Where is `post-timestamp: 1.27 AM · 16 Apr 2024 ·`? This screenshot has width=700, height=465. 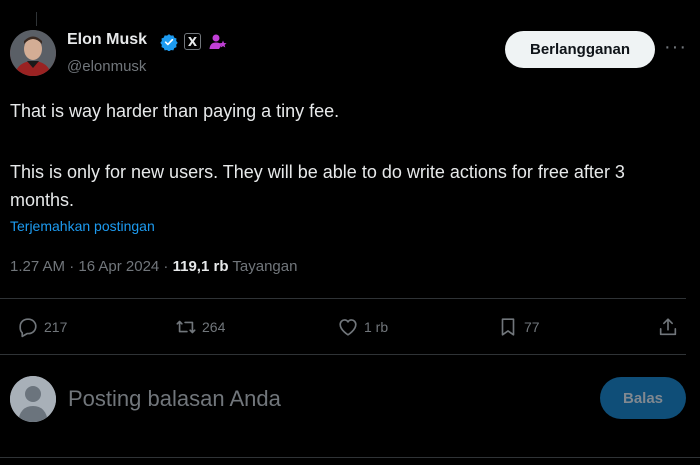 post-timestamp: 1.27 AM · 16 Apr 2024 · is located at coordinates (91, 266).